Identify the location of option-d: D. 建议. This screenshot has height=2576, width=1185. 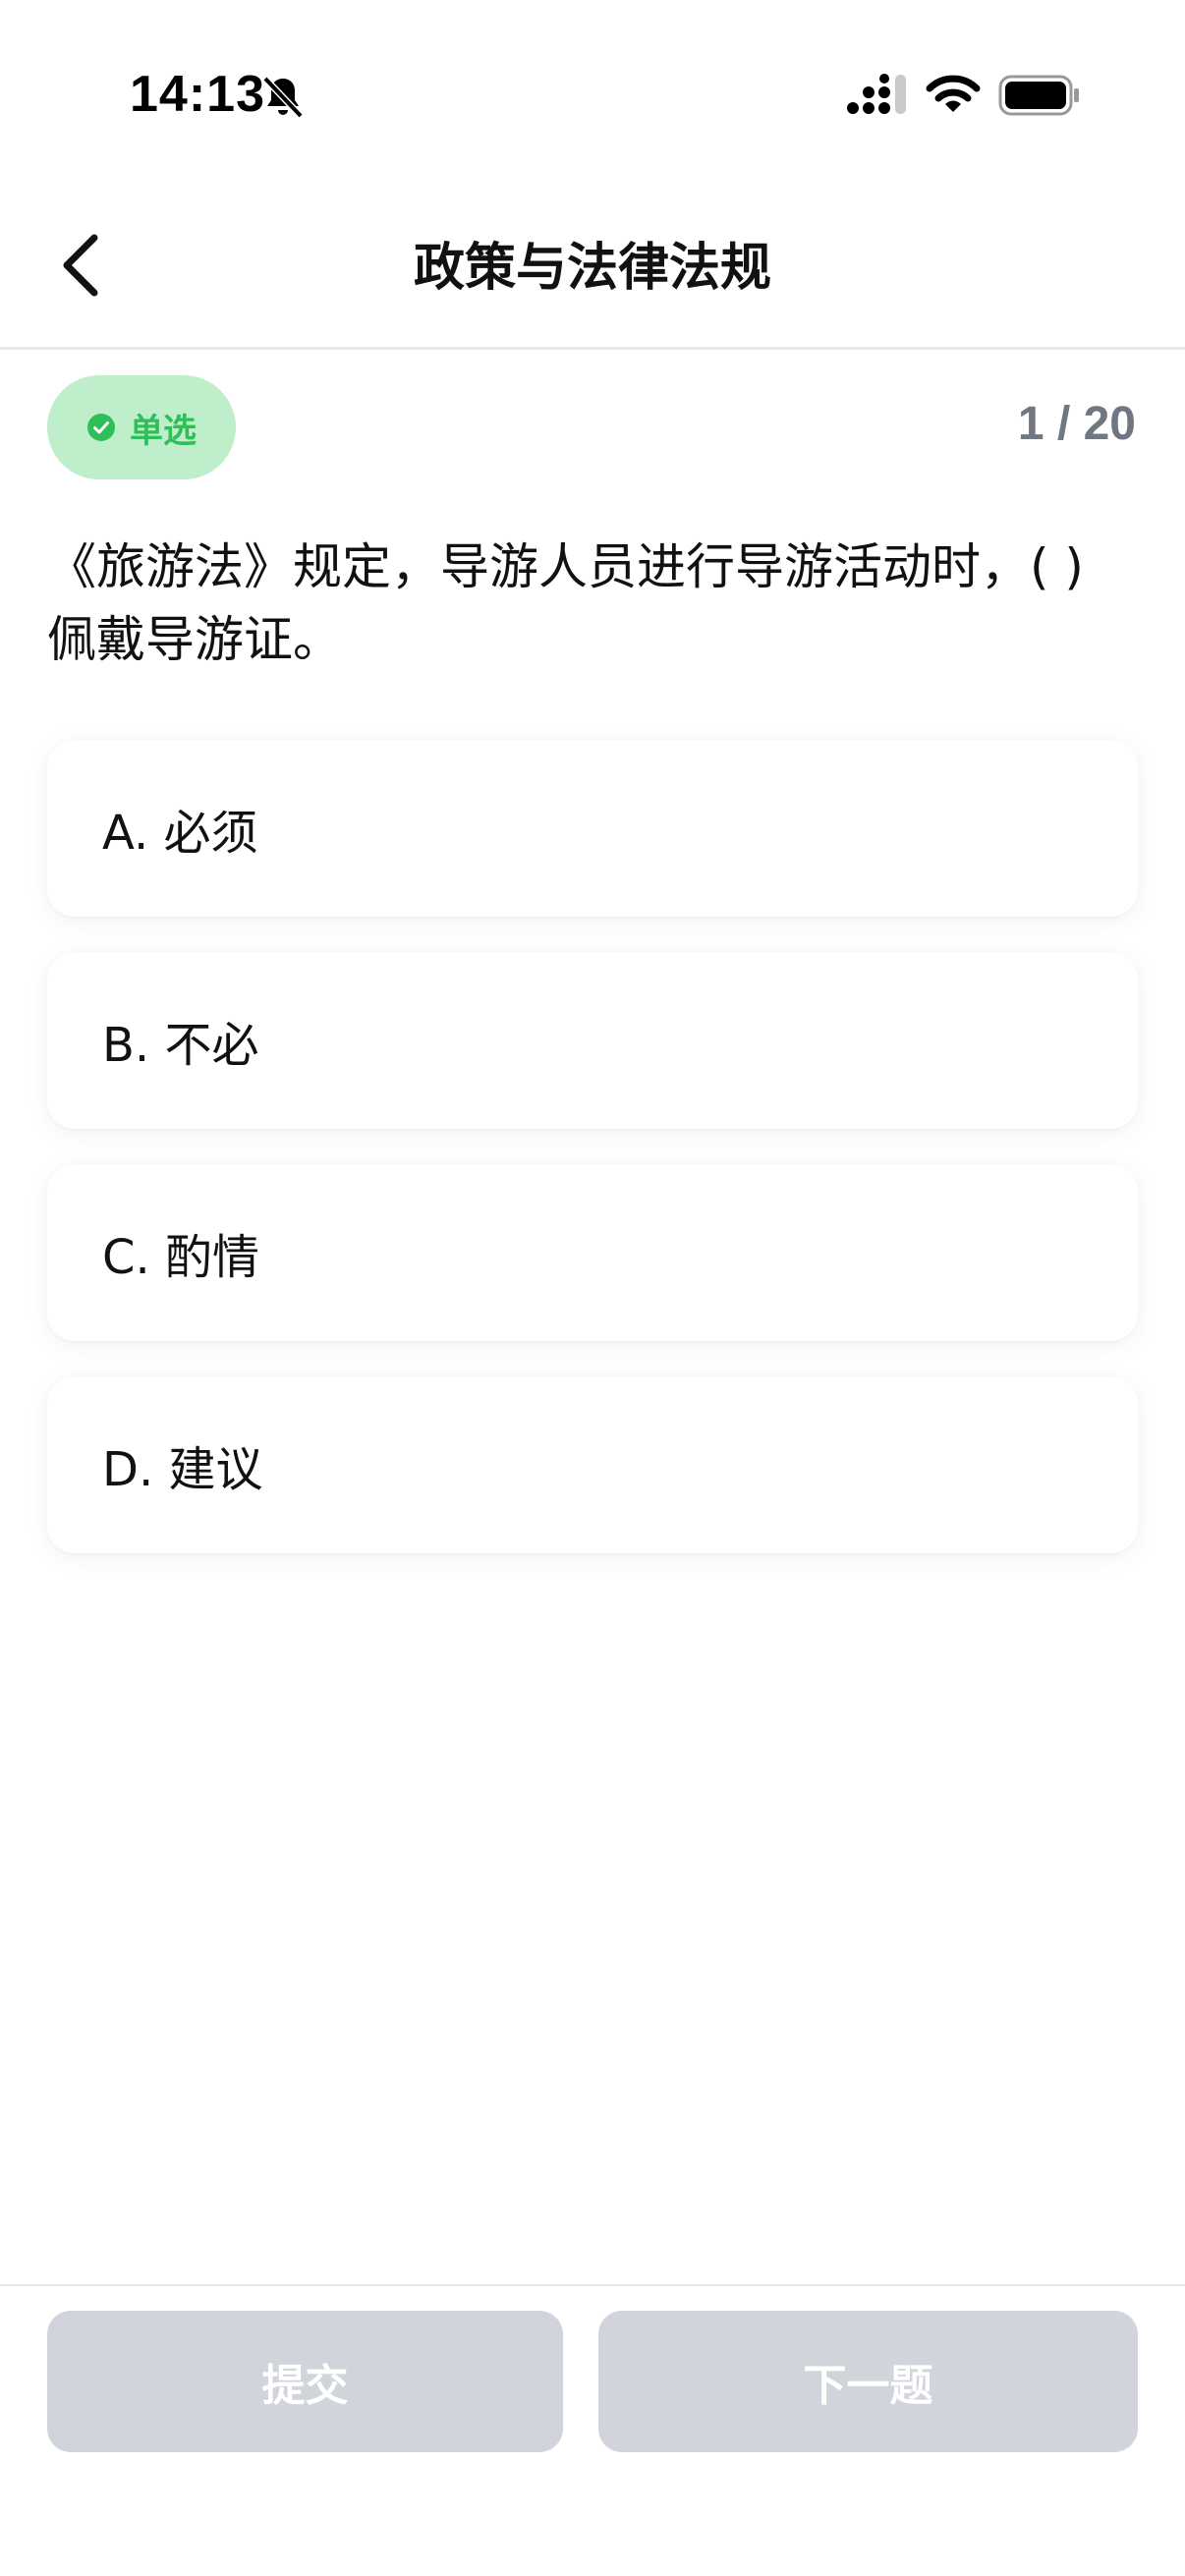
(592, 1464).